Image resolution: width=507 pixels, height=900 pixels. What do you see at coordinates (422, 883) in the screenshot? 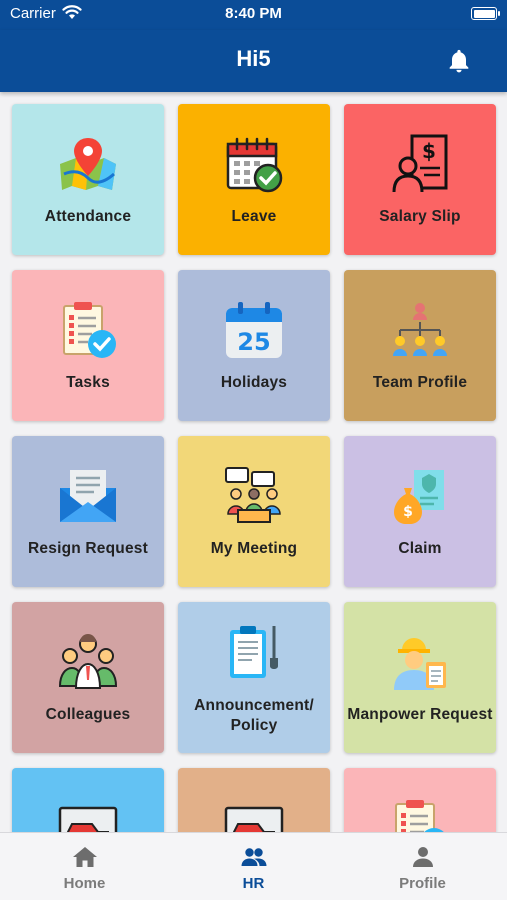
I see `tab-label: Profile` at bounding box center [422, 883].